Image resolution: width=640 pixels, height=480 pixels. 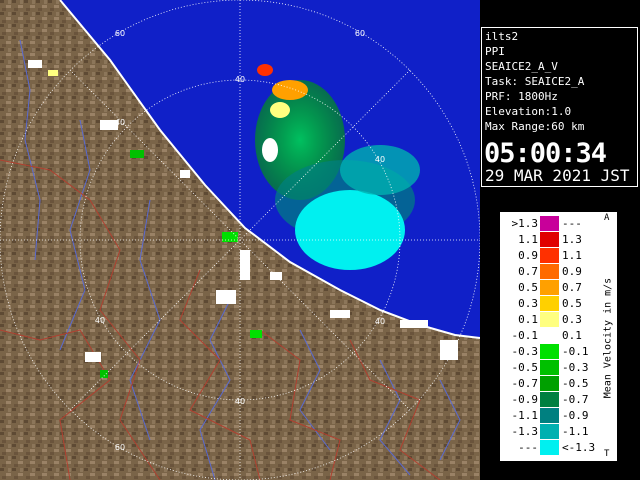 What do you see at coordinates (528, 303) in the screenshot?
I see `legend-lower-bound: 0.3` at bounding box center [528, 303].